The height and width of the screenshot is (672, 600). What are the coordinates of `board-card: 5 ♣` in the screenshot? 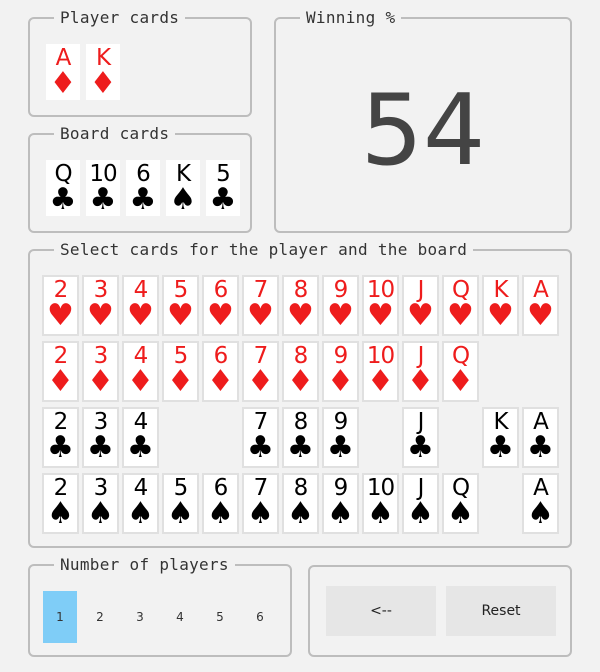 It's located at (223, 188).